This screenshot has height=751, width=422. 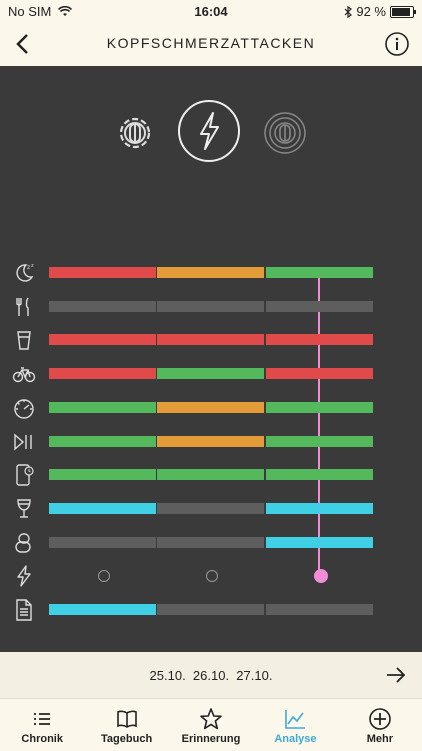 What do you see at coordinates (396, 675) in the screenshot?
I see `next-arrow-icon` at bounding box center [396, 675].